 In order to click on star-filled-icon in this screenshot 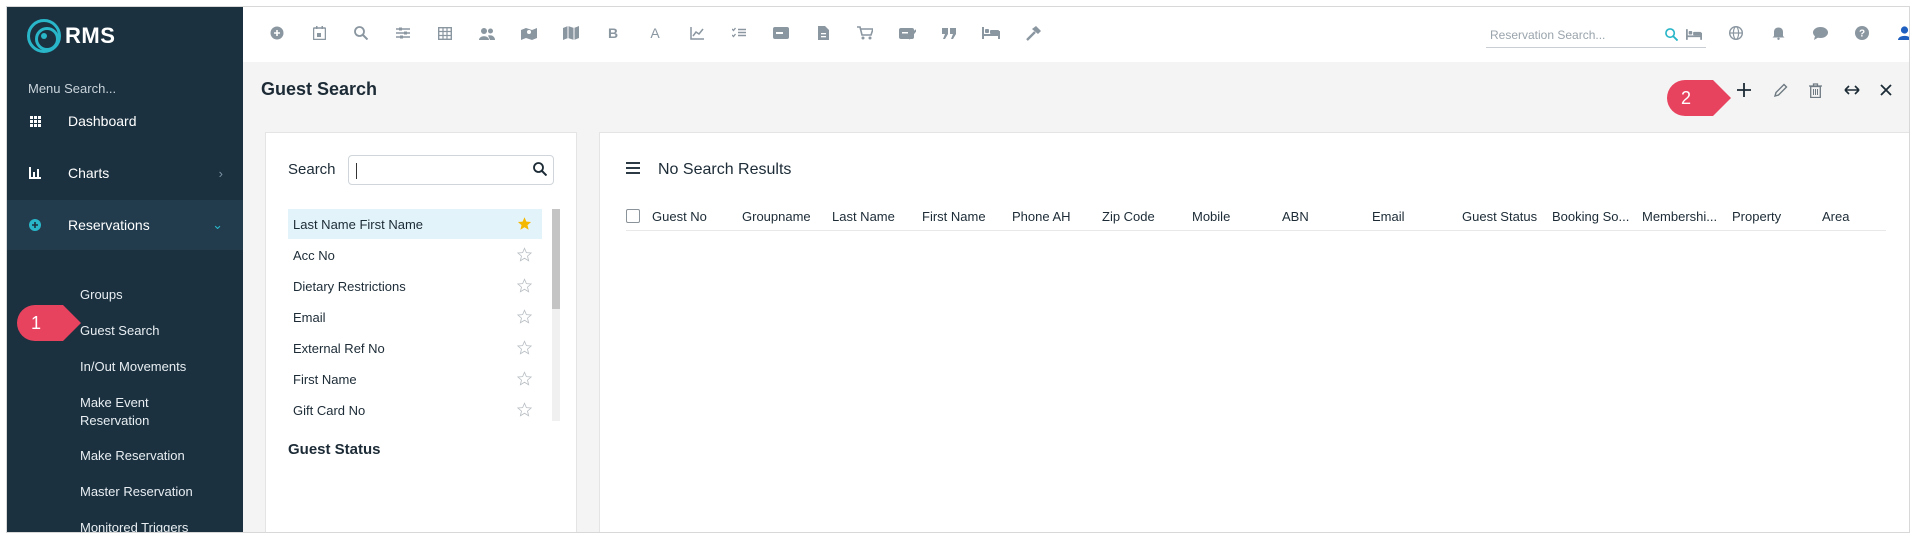, I will do `click(524, 223)`.